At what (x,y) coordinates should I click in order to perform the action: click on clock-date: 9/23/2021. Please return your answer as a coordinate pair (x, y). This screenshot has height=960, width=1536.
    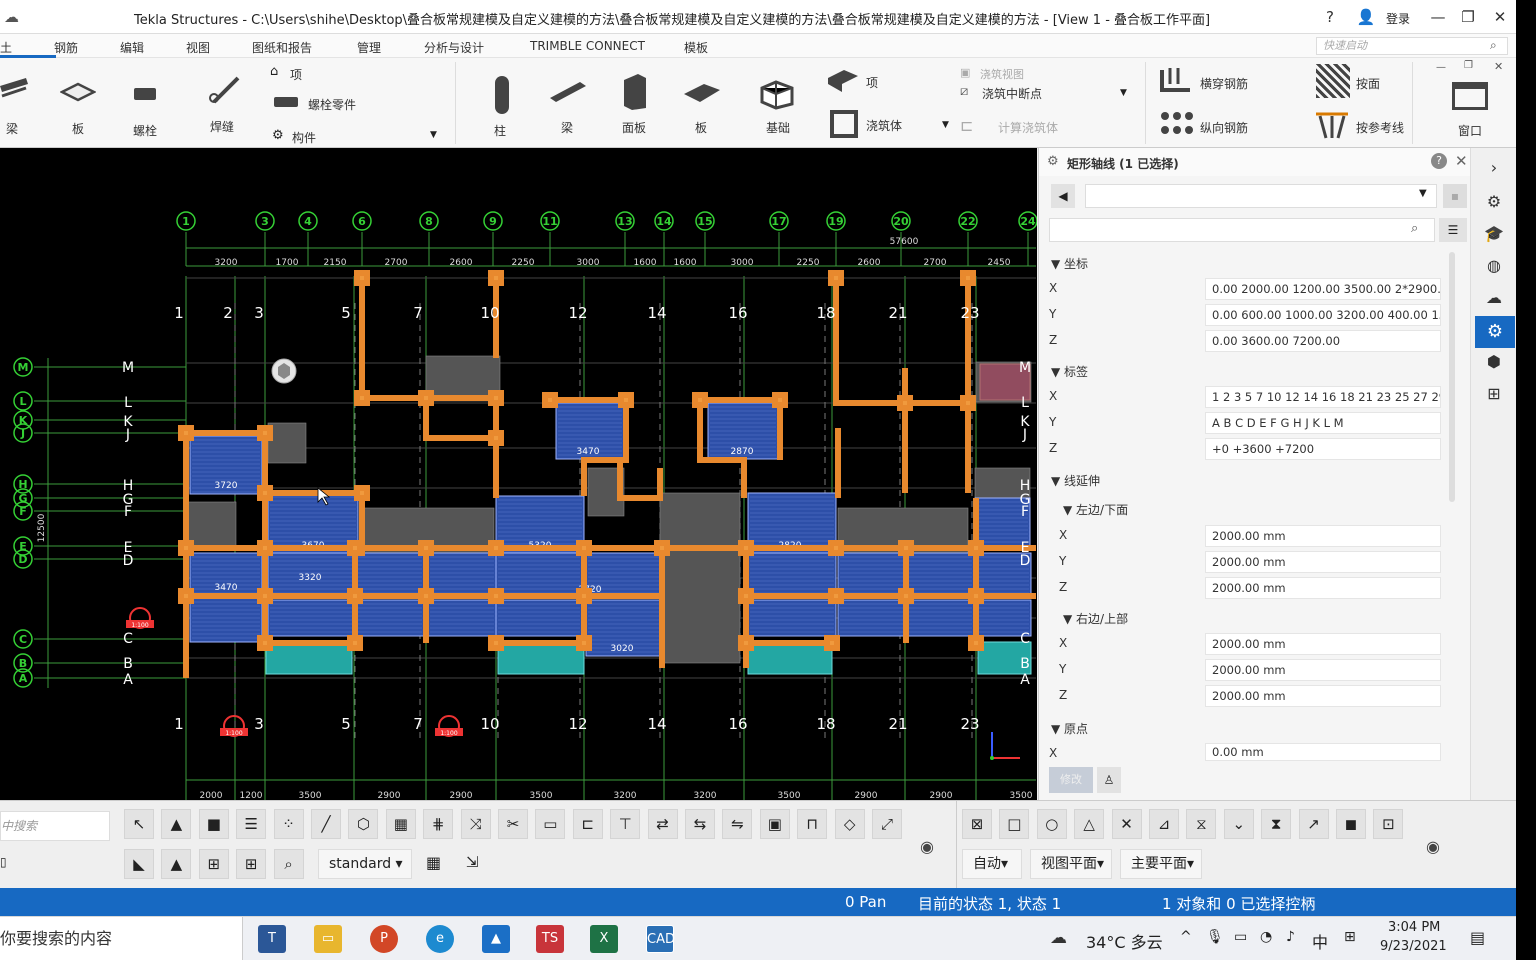
    Looking at the image, I should click on (1413, 946).